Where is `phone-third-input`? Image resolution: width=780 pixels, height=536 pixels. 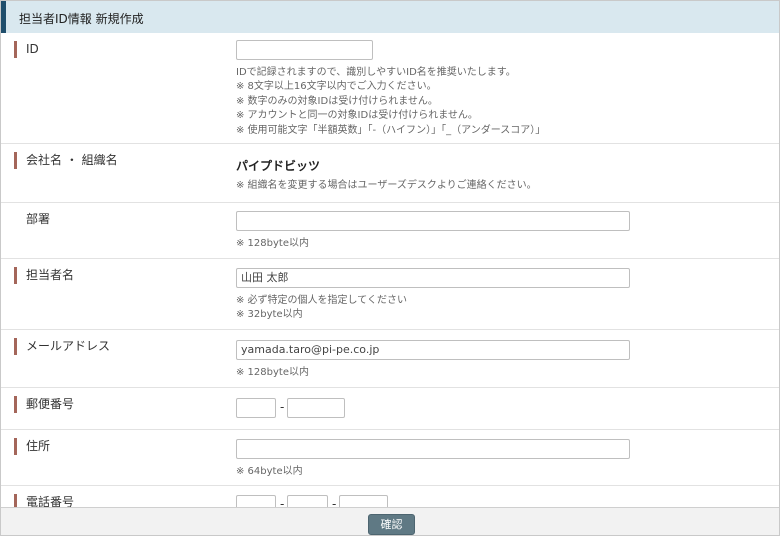 phone-third-input is located at coordinates (363, 501).